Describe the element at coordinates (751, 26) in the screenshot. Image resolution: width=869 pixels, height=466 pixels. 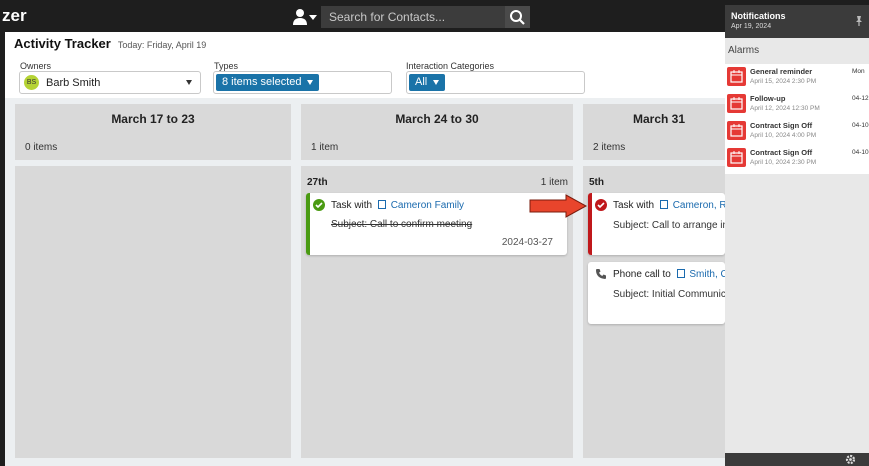
I see `notifications-date: Apr 19, 2024` at that location.